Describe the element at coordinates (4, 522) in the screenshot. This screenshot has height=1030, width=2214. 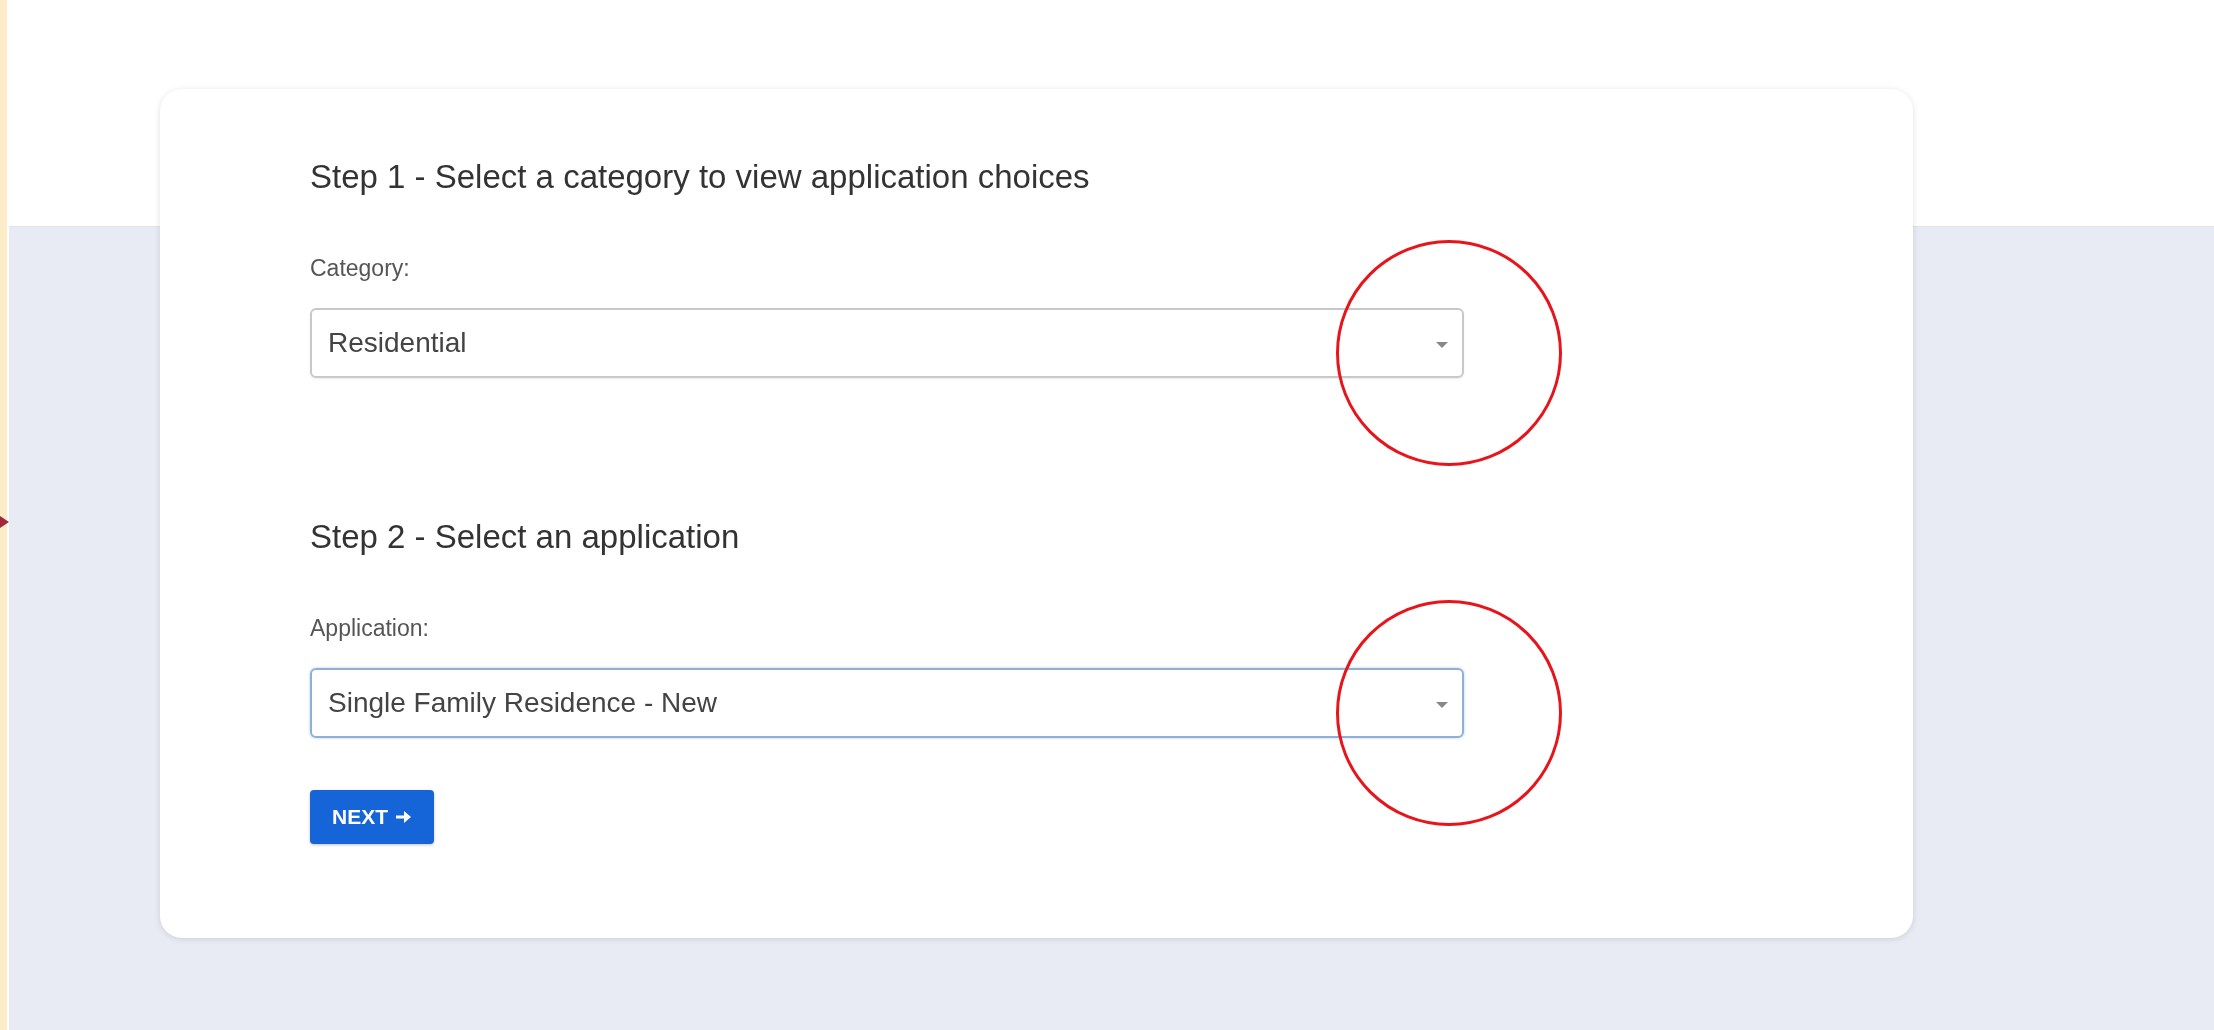
I see `pointer-arrow-icon` at that location.